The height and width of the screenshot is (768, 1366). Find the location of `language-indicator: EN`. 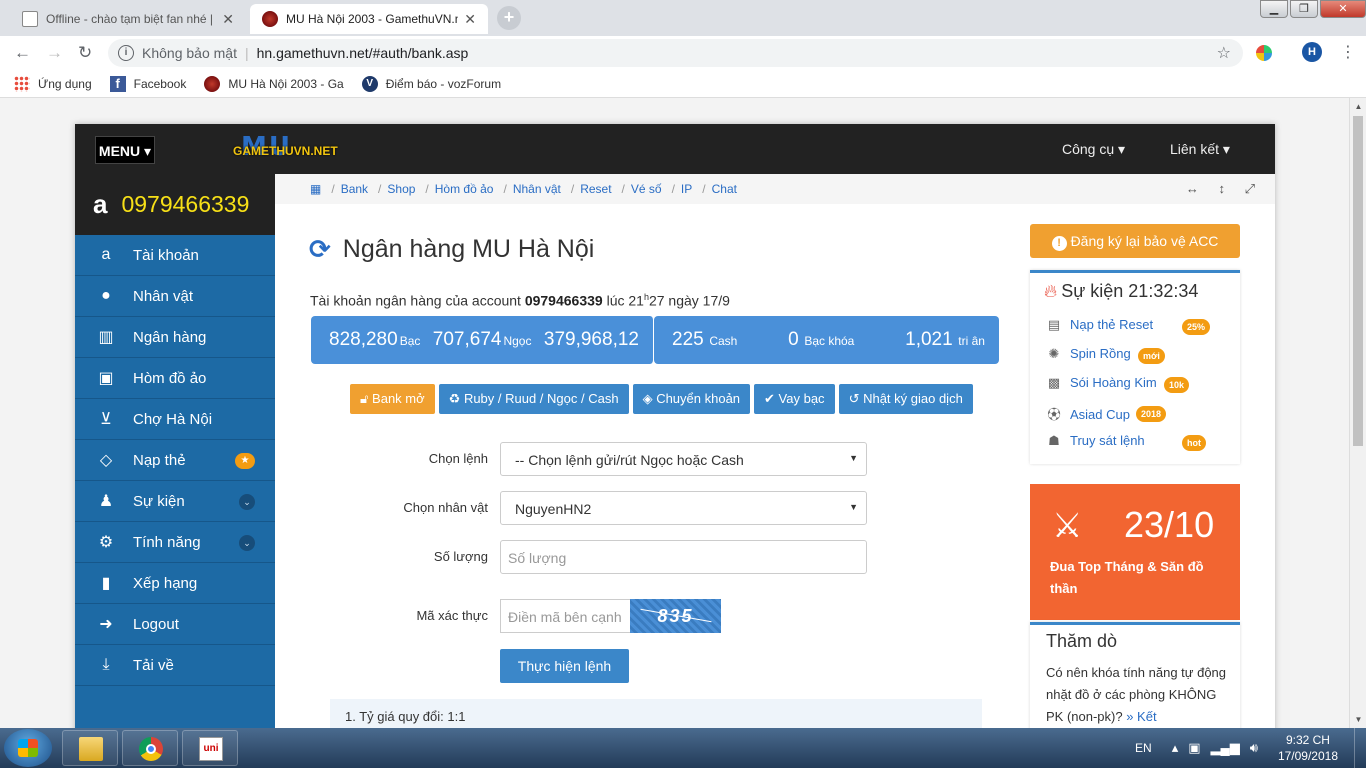

language-indicator: EN is located at coordinates (1143, 748).